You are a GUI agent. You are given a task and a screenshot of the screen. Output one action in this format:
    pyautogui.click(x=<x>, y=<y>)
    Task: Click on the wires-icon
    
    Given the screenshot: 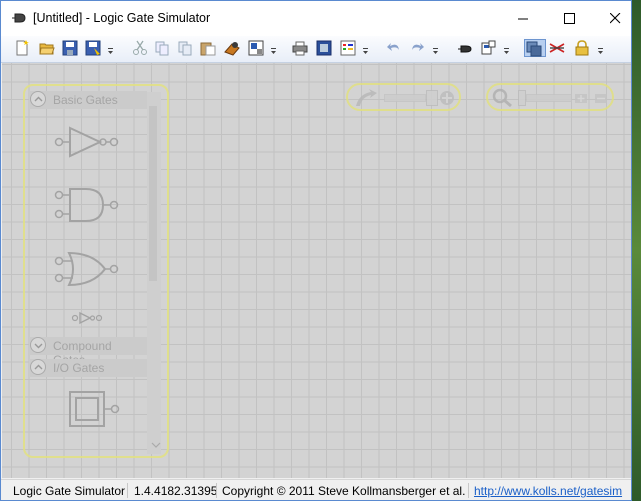 What is the action you would take?
    pyautogui.click(x=557, y=48)
    